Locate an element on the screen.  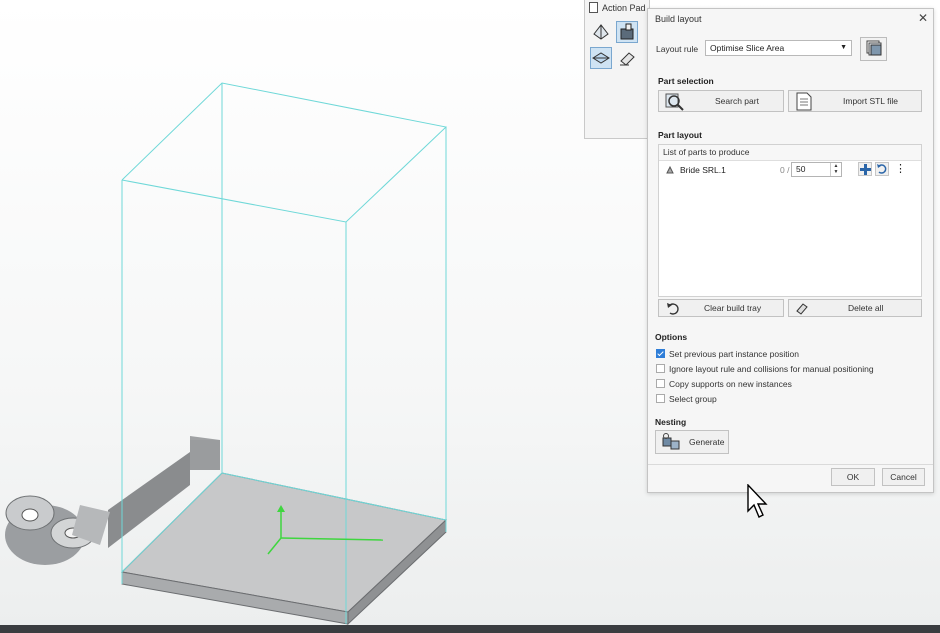
quantity-stepper: 50 ▲ ▼ is located at coordinates (816, 169).